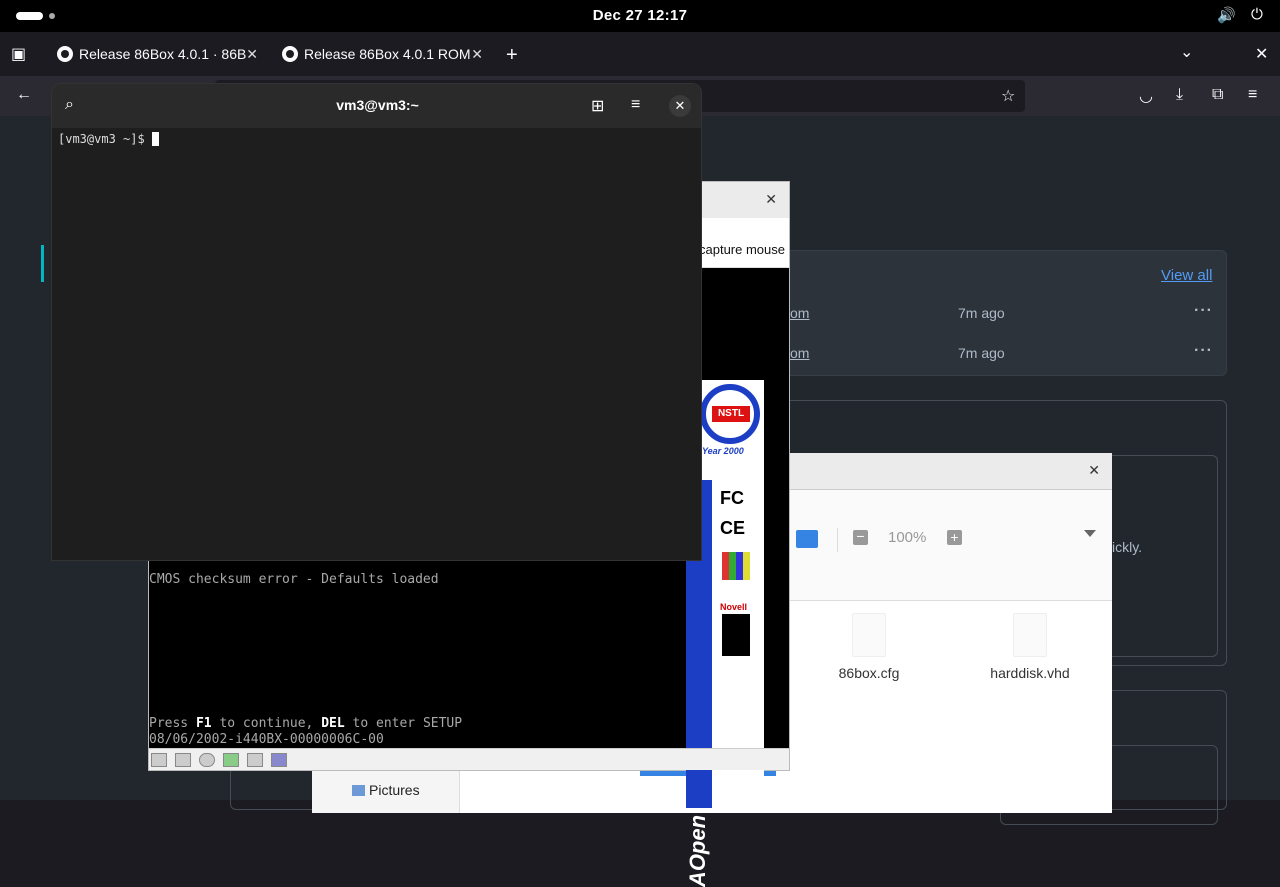  What do you see at coordinates (954, 537) in the screenshot?
I see `zoom-in-icon: +` at bounding box center [954, 537].